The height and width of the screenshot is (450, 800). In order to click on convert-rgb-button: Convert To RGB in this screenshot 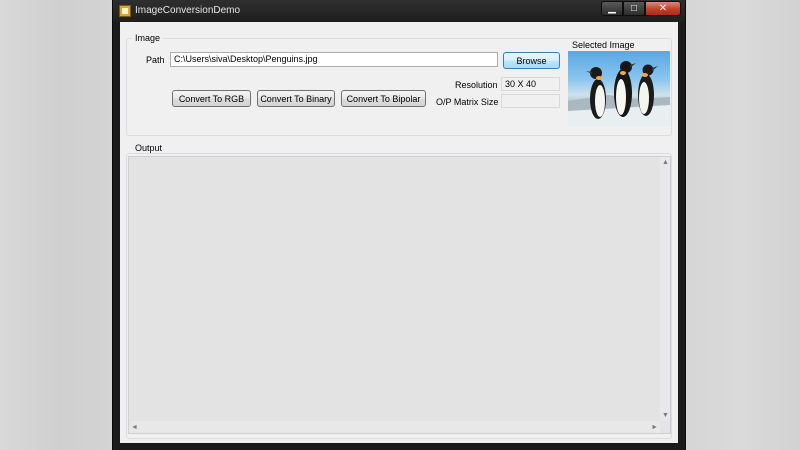, I will do `click(211, 98)`.